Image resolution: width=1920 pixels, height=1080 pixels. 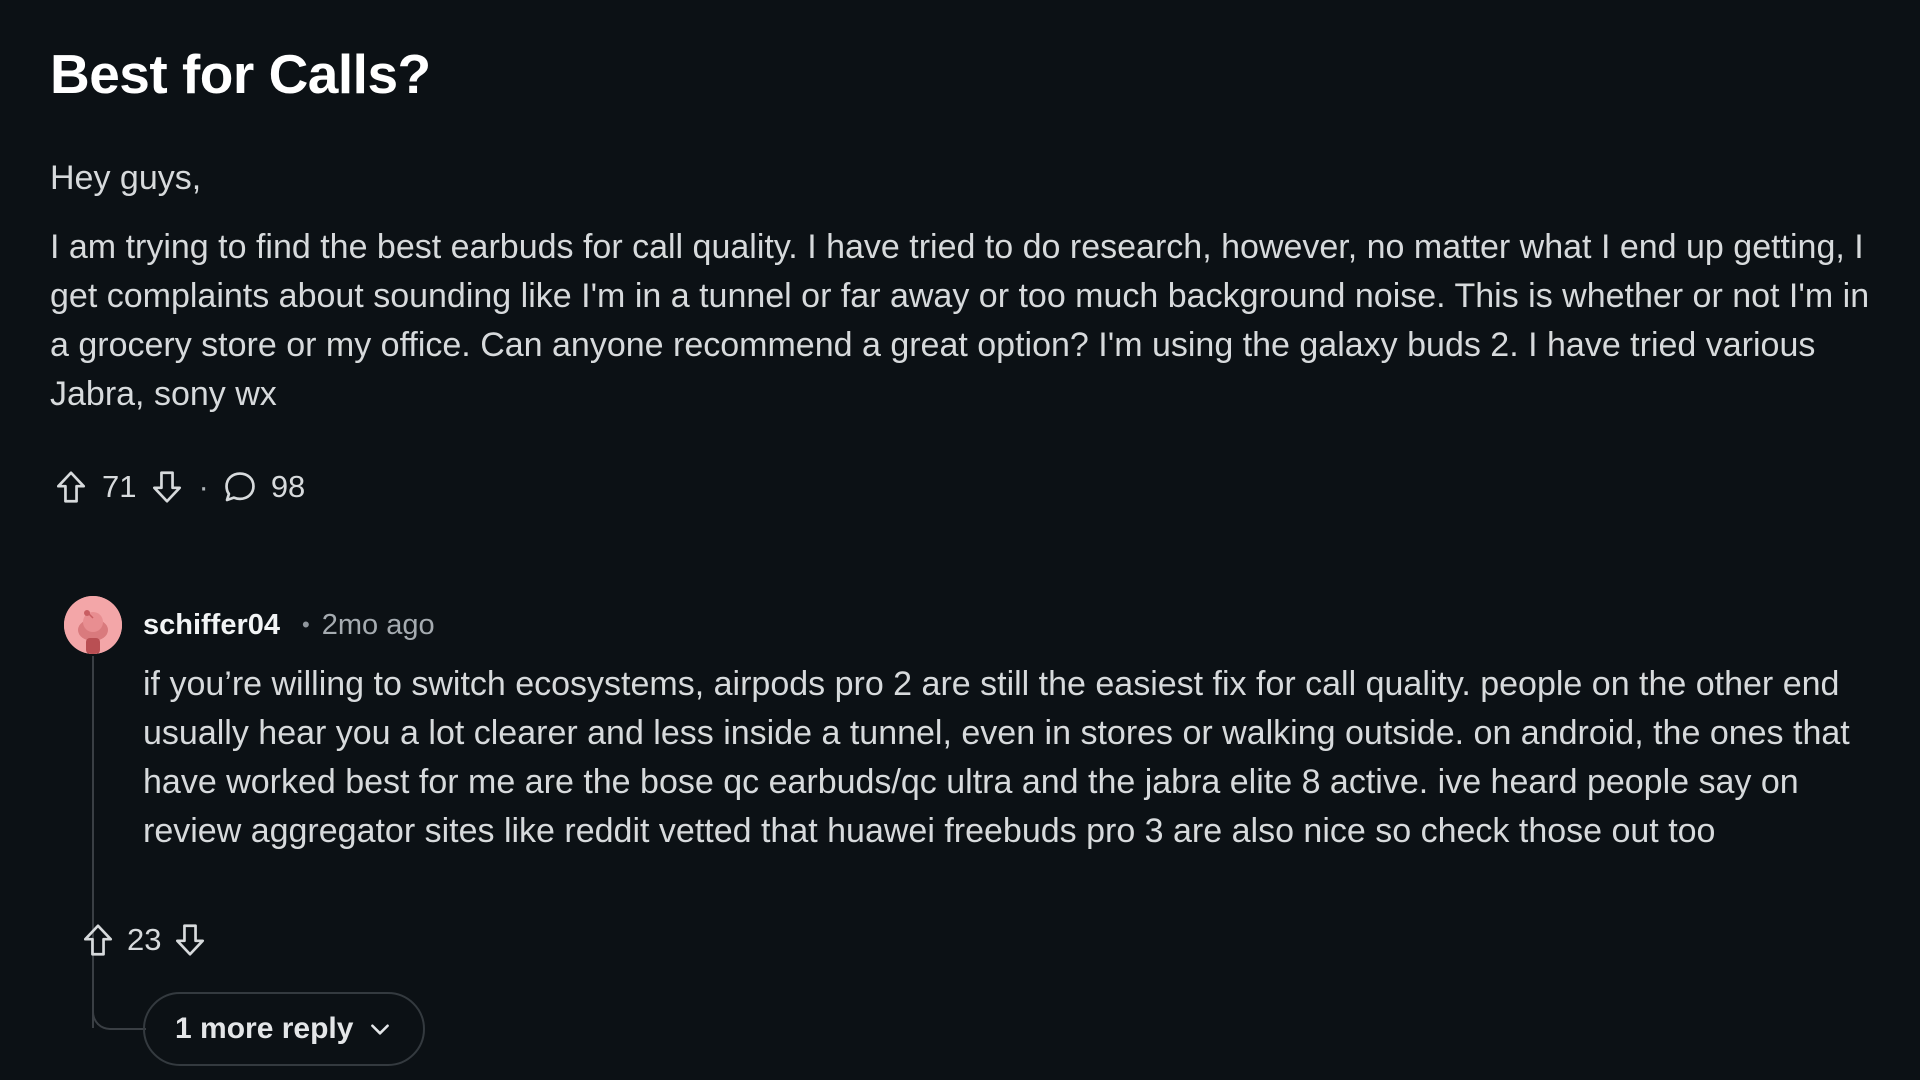 What do you see at coordinates (264, 1028) in the screenshot?
I see `more-replies-label: 1 more reply` at bounding box center [264, 1028].